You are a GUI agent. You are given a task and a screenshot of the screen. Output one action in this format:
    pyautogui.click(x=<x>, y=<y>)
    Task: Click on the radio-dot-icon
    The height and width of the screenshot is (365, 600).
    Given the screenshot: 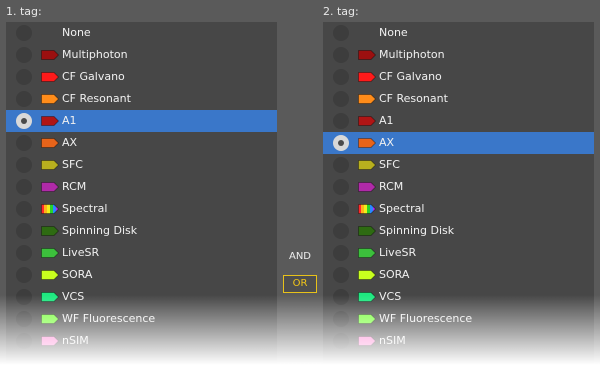 What is the action you would take?
    pyautogui.click(x=341, y=143)
    